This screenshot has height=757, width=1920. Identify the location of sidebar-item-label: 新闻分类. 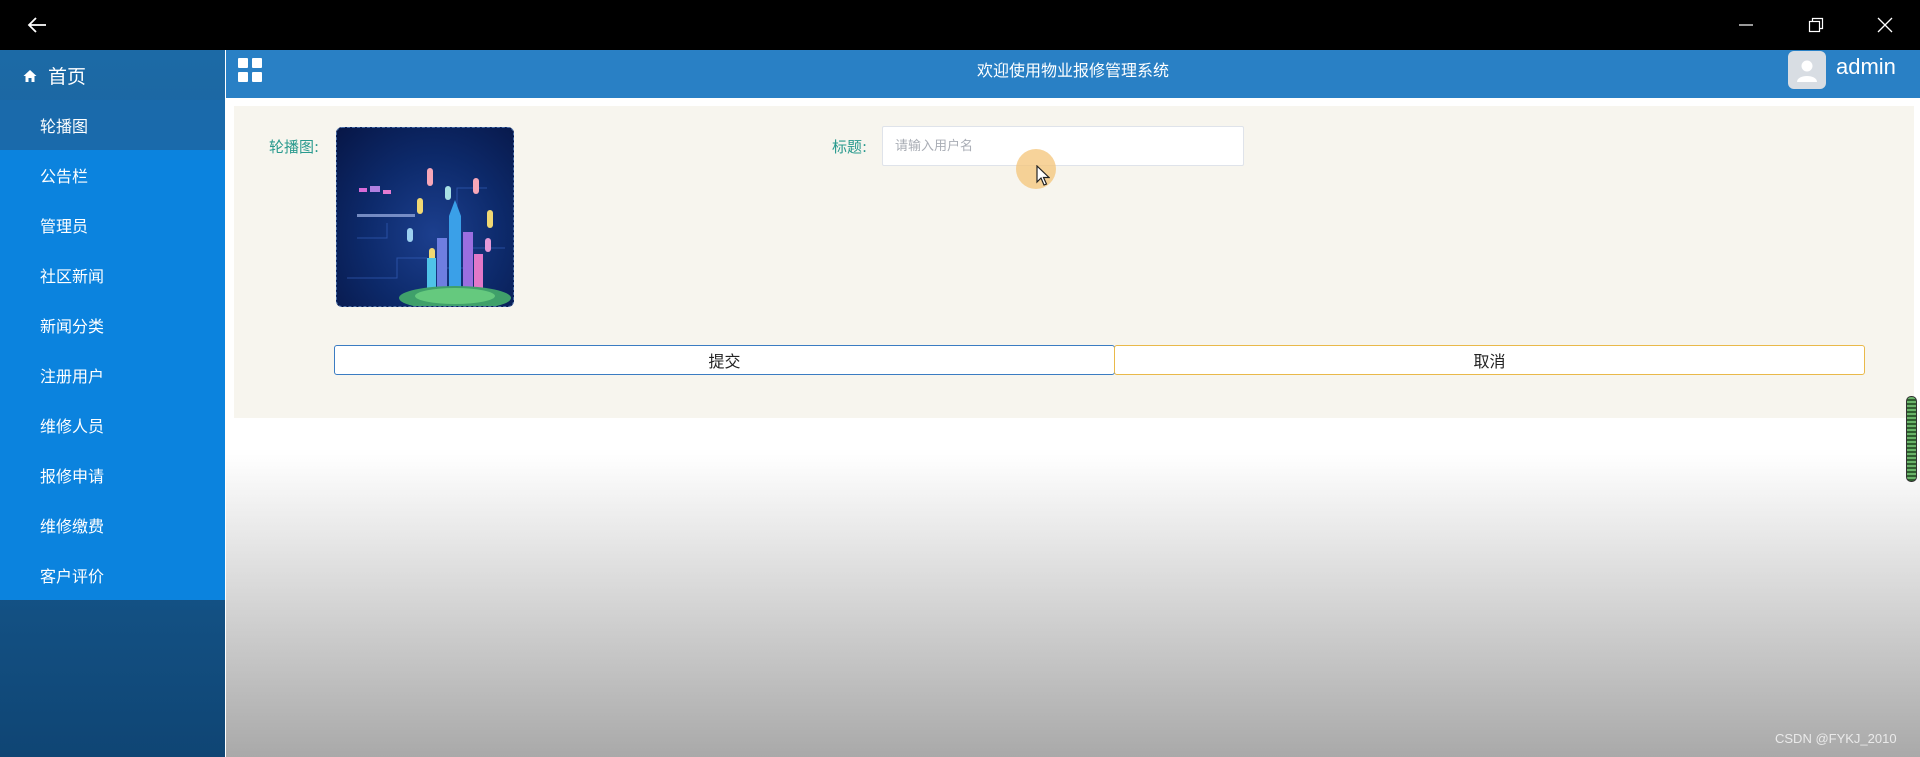
(72, 326).